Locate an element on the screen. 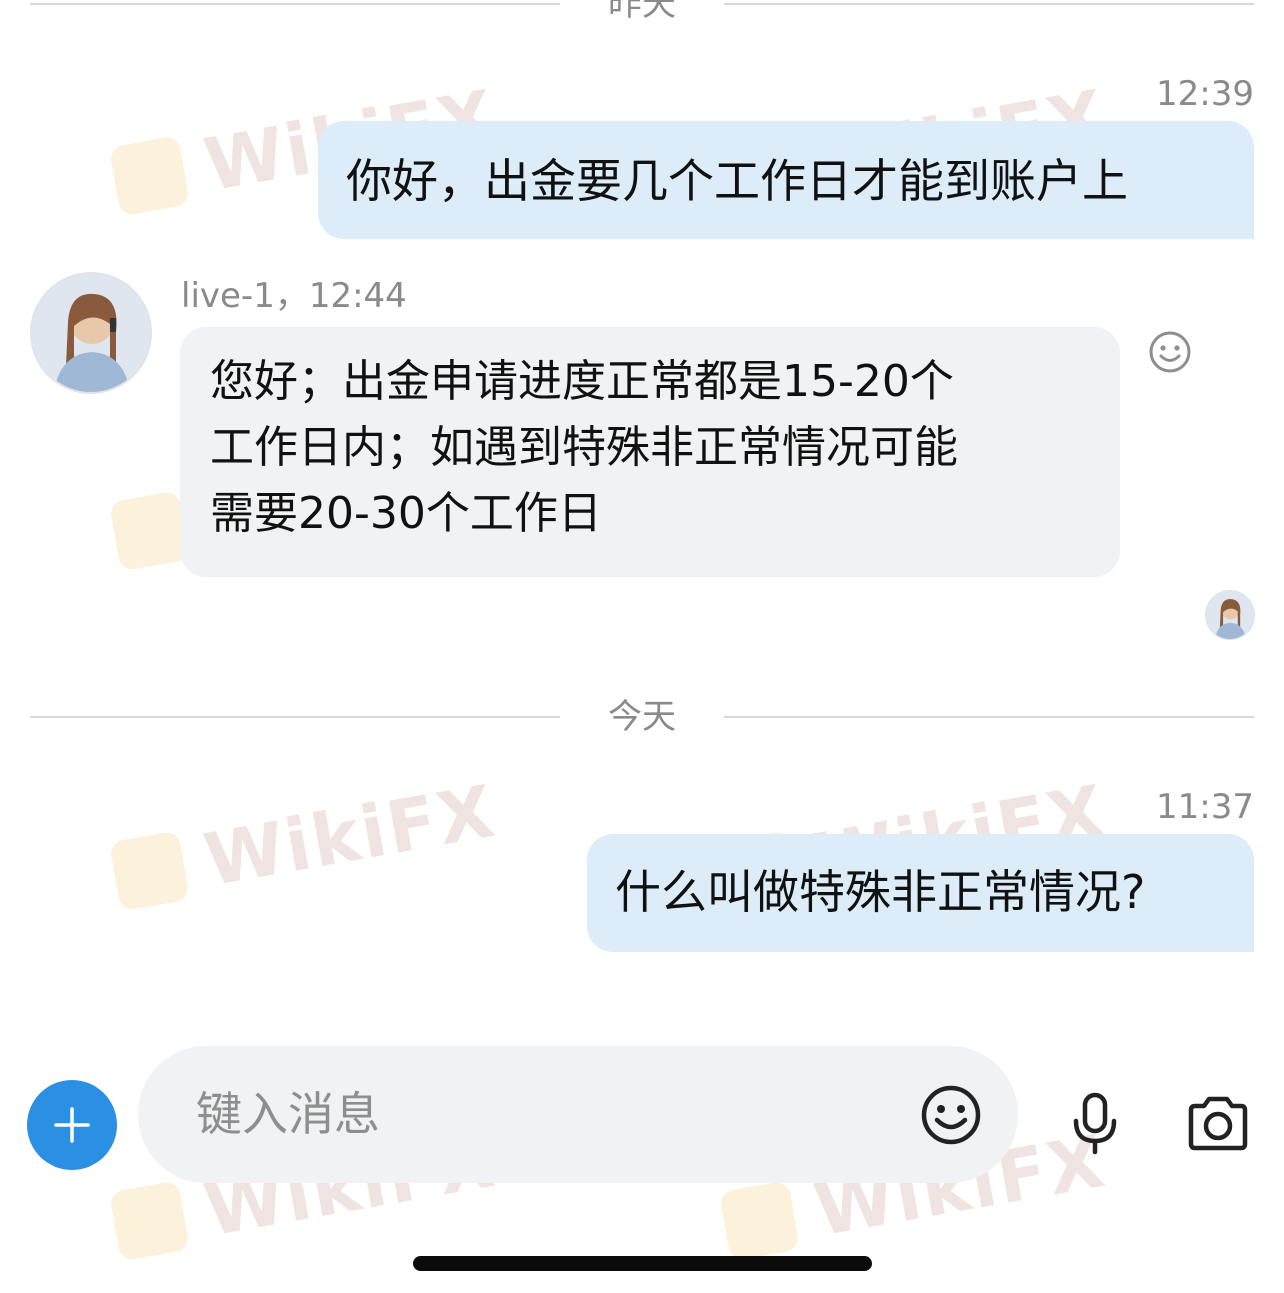 The image size is (1284, 1293). message-text-line: 工作日内；如遇到特殊非正常情况可能 is located at coordinates (584, 447).